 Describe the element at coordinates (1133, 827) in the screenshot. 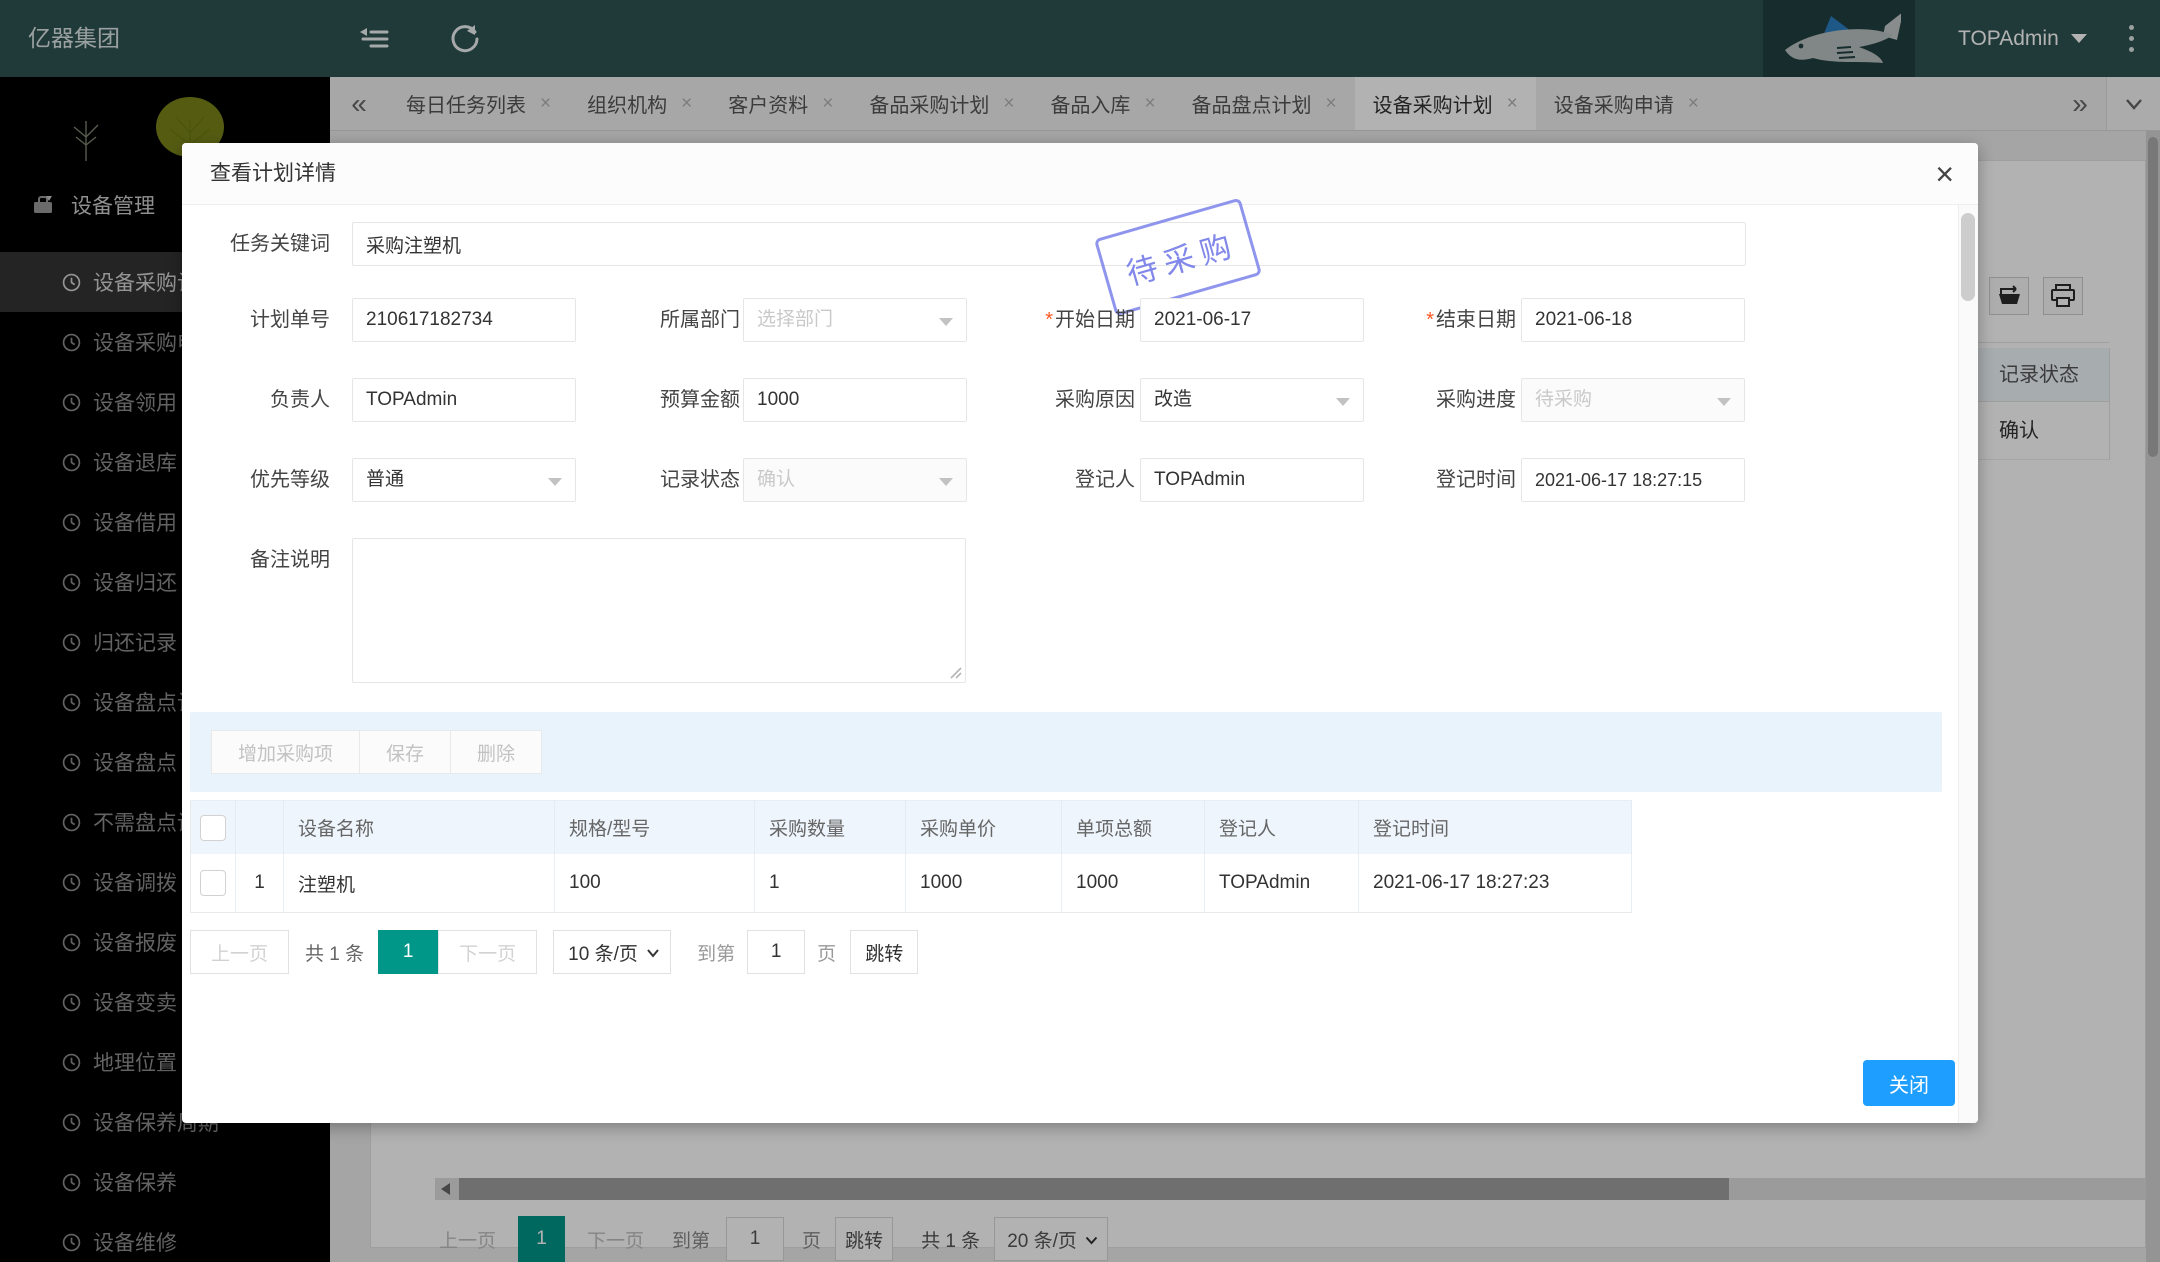

I see `header-total: 单项总额` at that location.